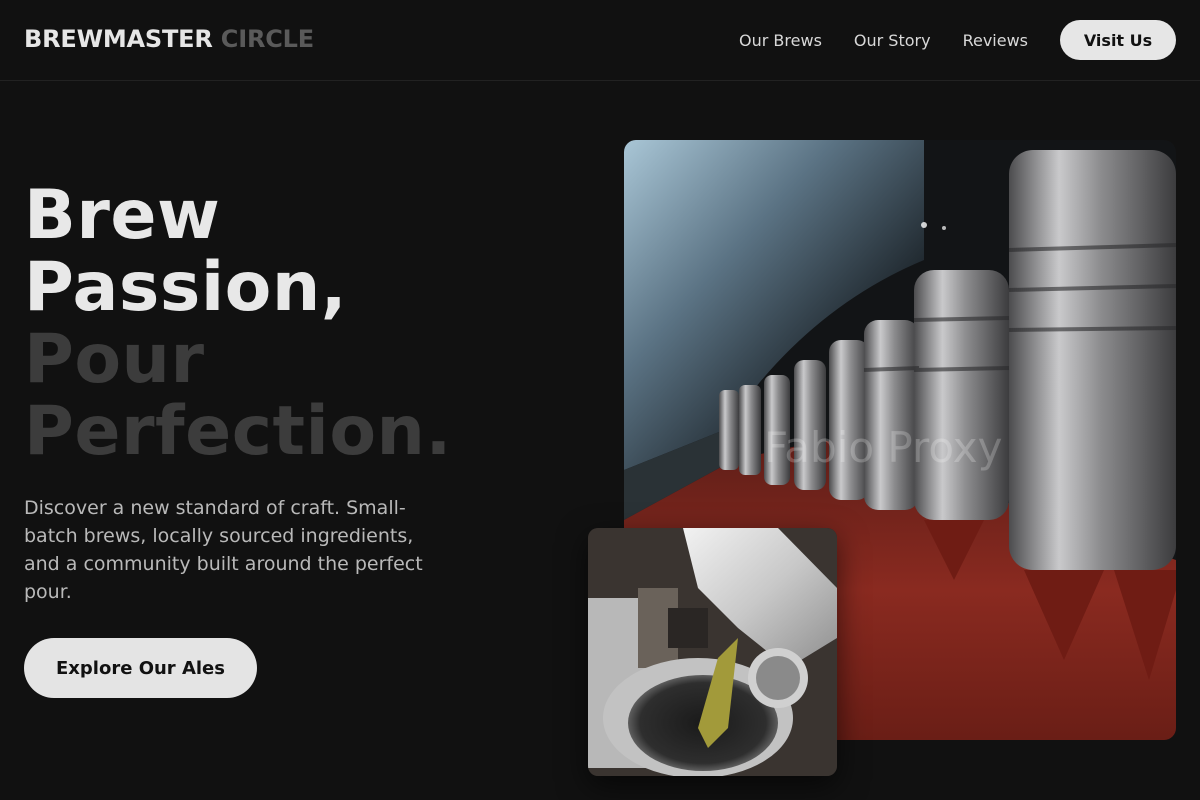  Describe the element at coordinates (186, 287) in the screenshot. I see `hero-title-line-2: Passion,` at that location.